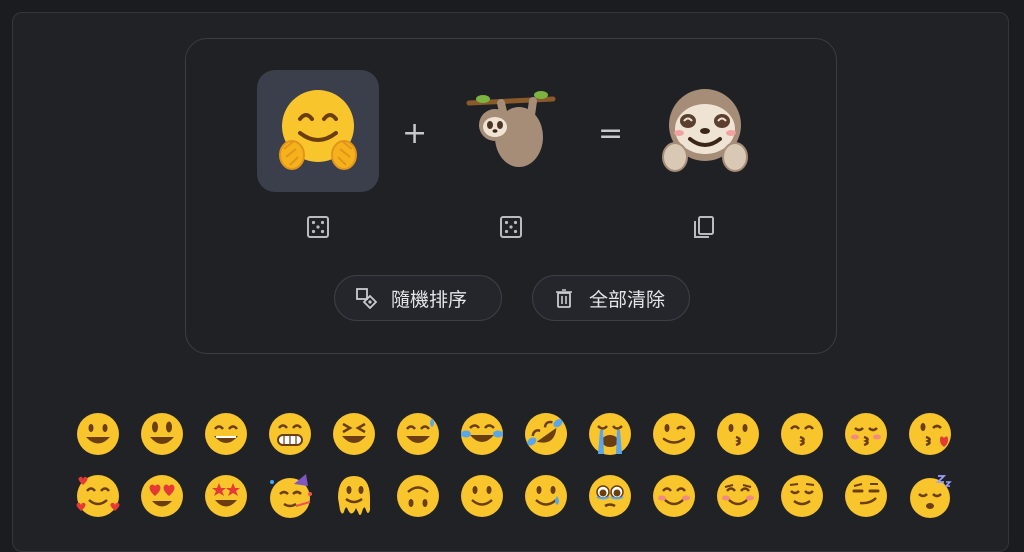  What do you see at coordinates (930, 496) in the screenshot?
I see `sleeping-face-icon` at bounding box center [930, 496].